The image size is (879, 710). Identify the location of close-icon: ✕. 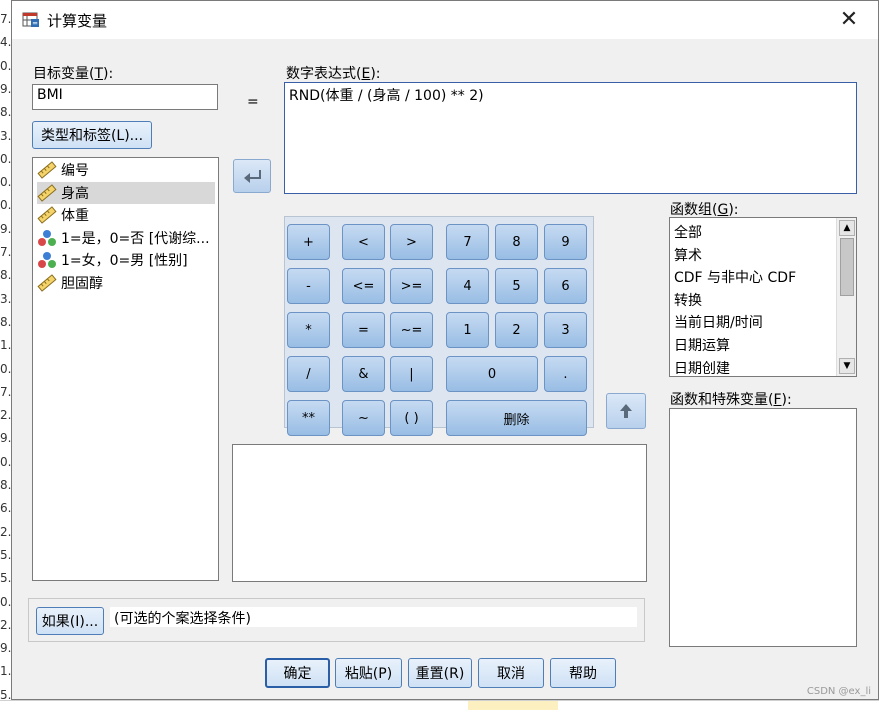
(849, 20).